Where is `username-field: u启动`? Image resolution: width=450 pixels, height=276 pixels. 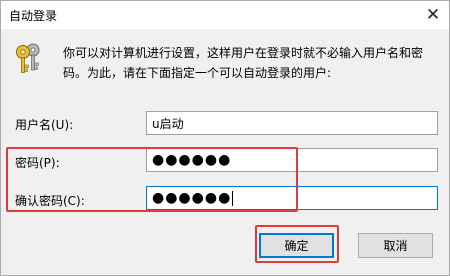 username-field: u启动 is located at coordinates (292, 123).